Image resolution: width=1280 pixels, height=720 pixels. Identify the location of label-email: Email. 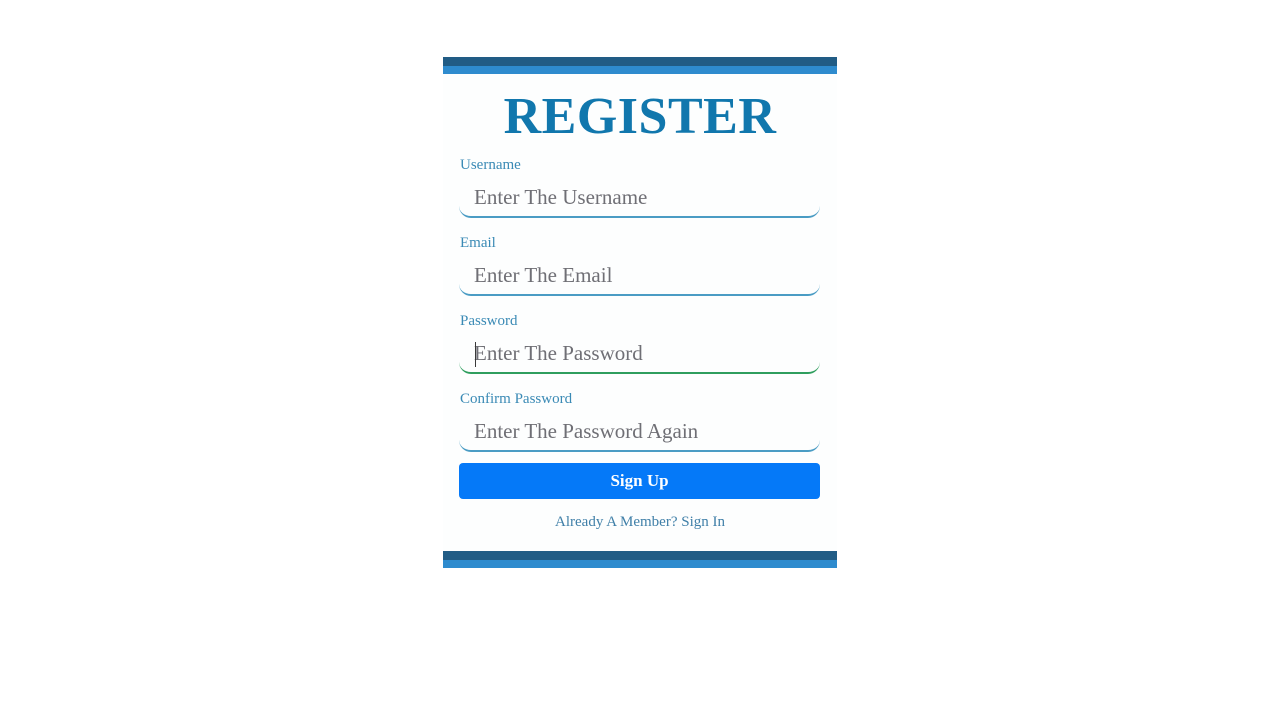
(478, 243).